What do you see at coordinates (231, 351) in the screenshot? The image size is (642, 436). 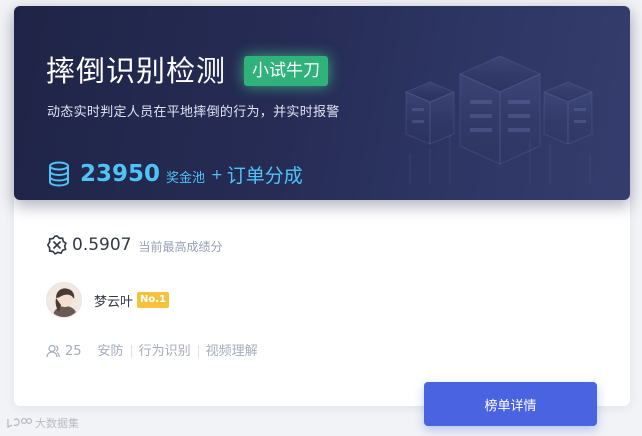 I see `tag-item: 视频理解` at bounding box center [231, 351].